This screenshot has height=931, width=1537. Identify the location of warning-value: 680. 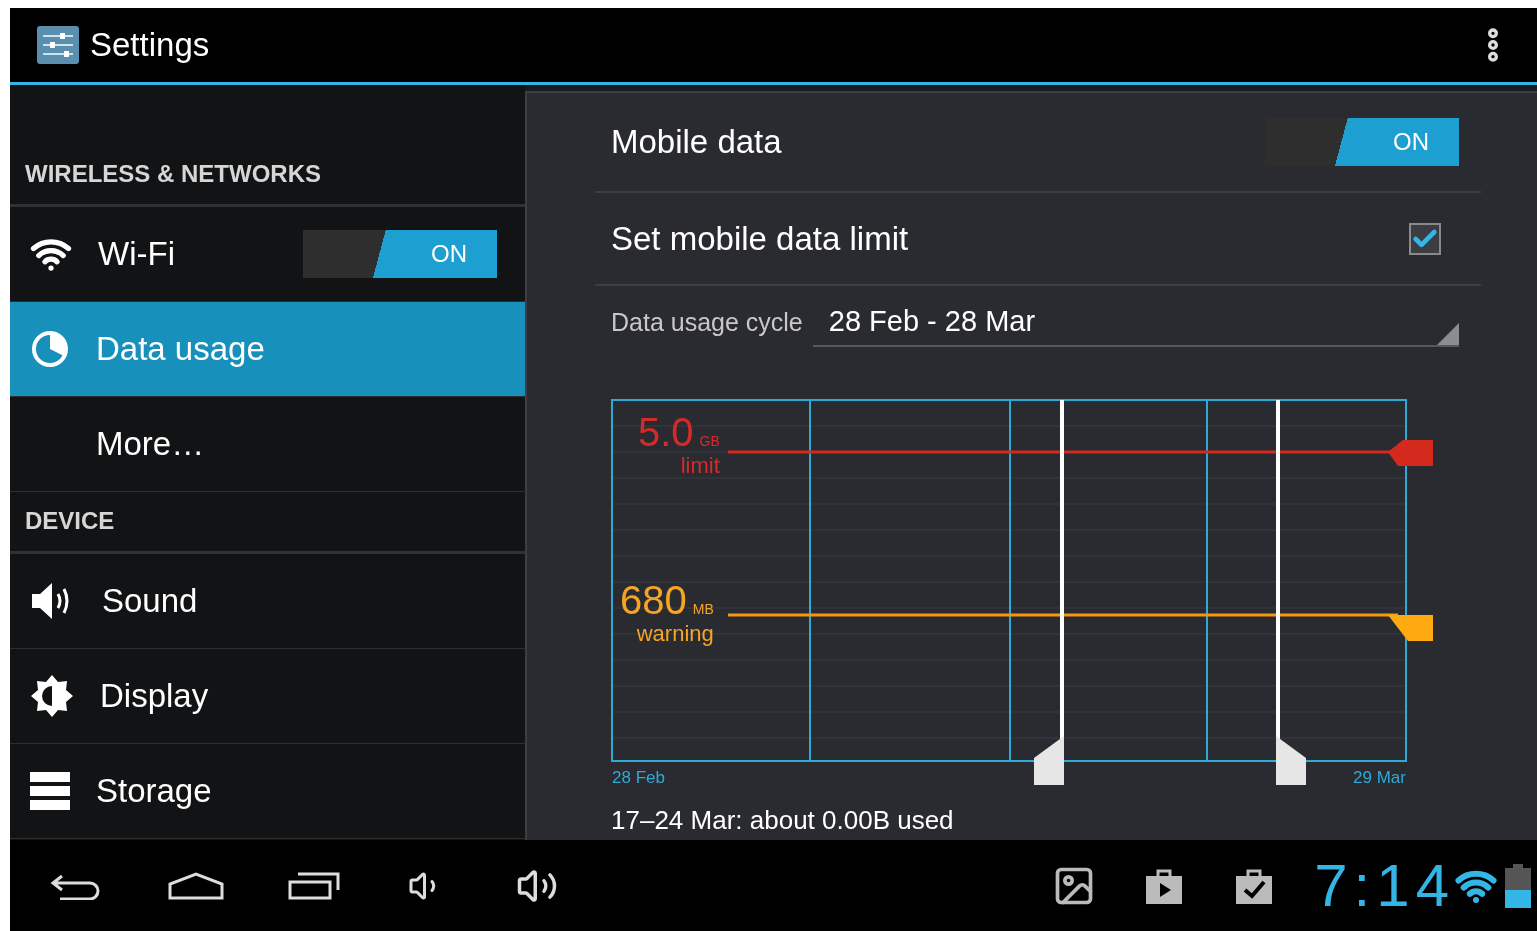
(653, 600).